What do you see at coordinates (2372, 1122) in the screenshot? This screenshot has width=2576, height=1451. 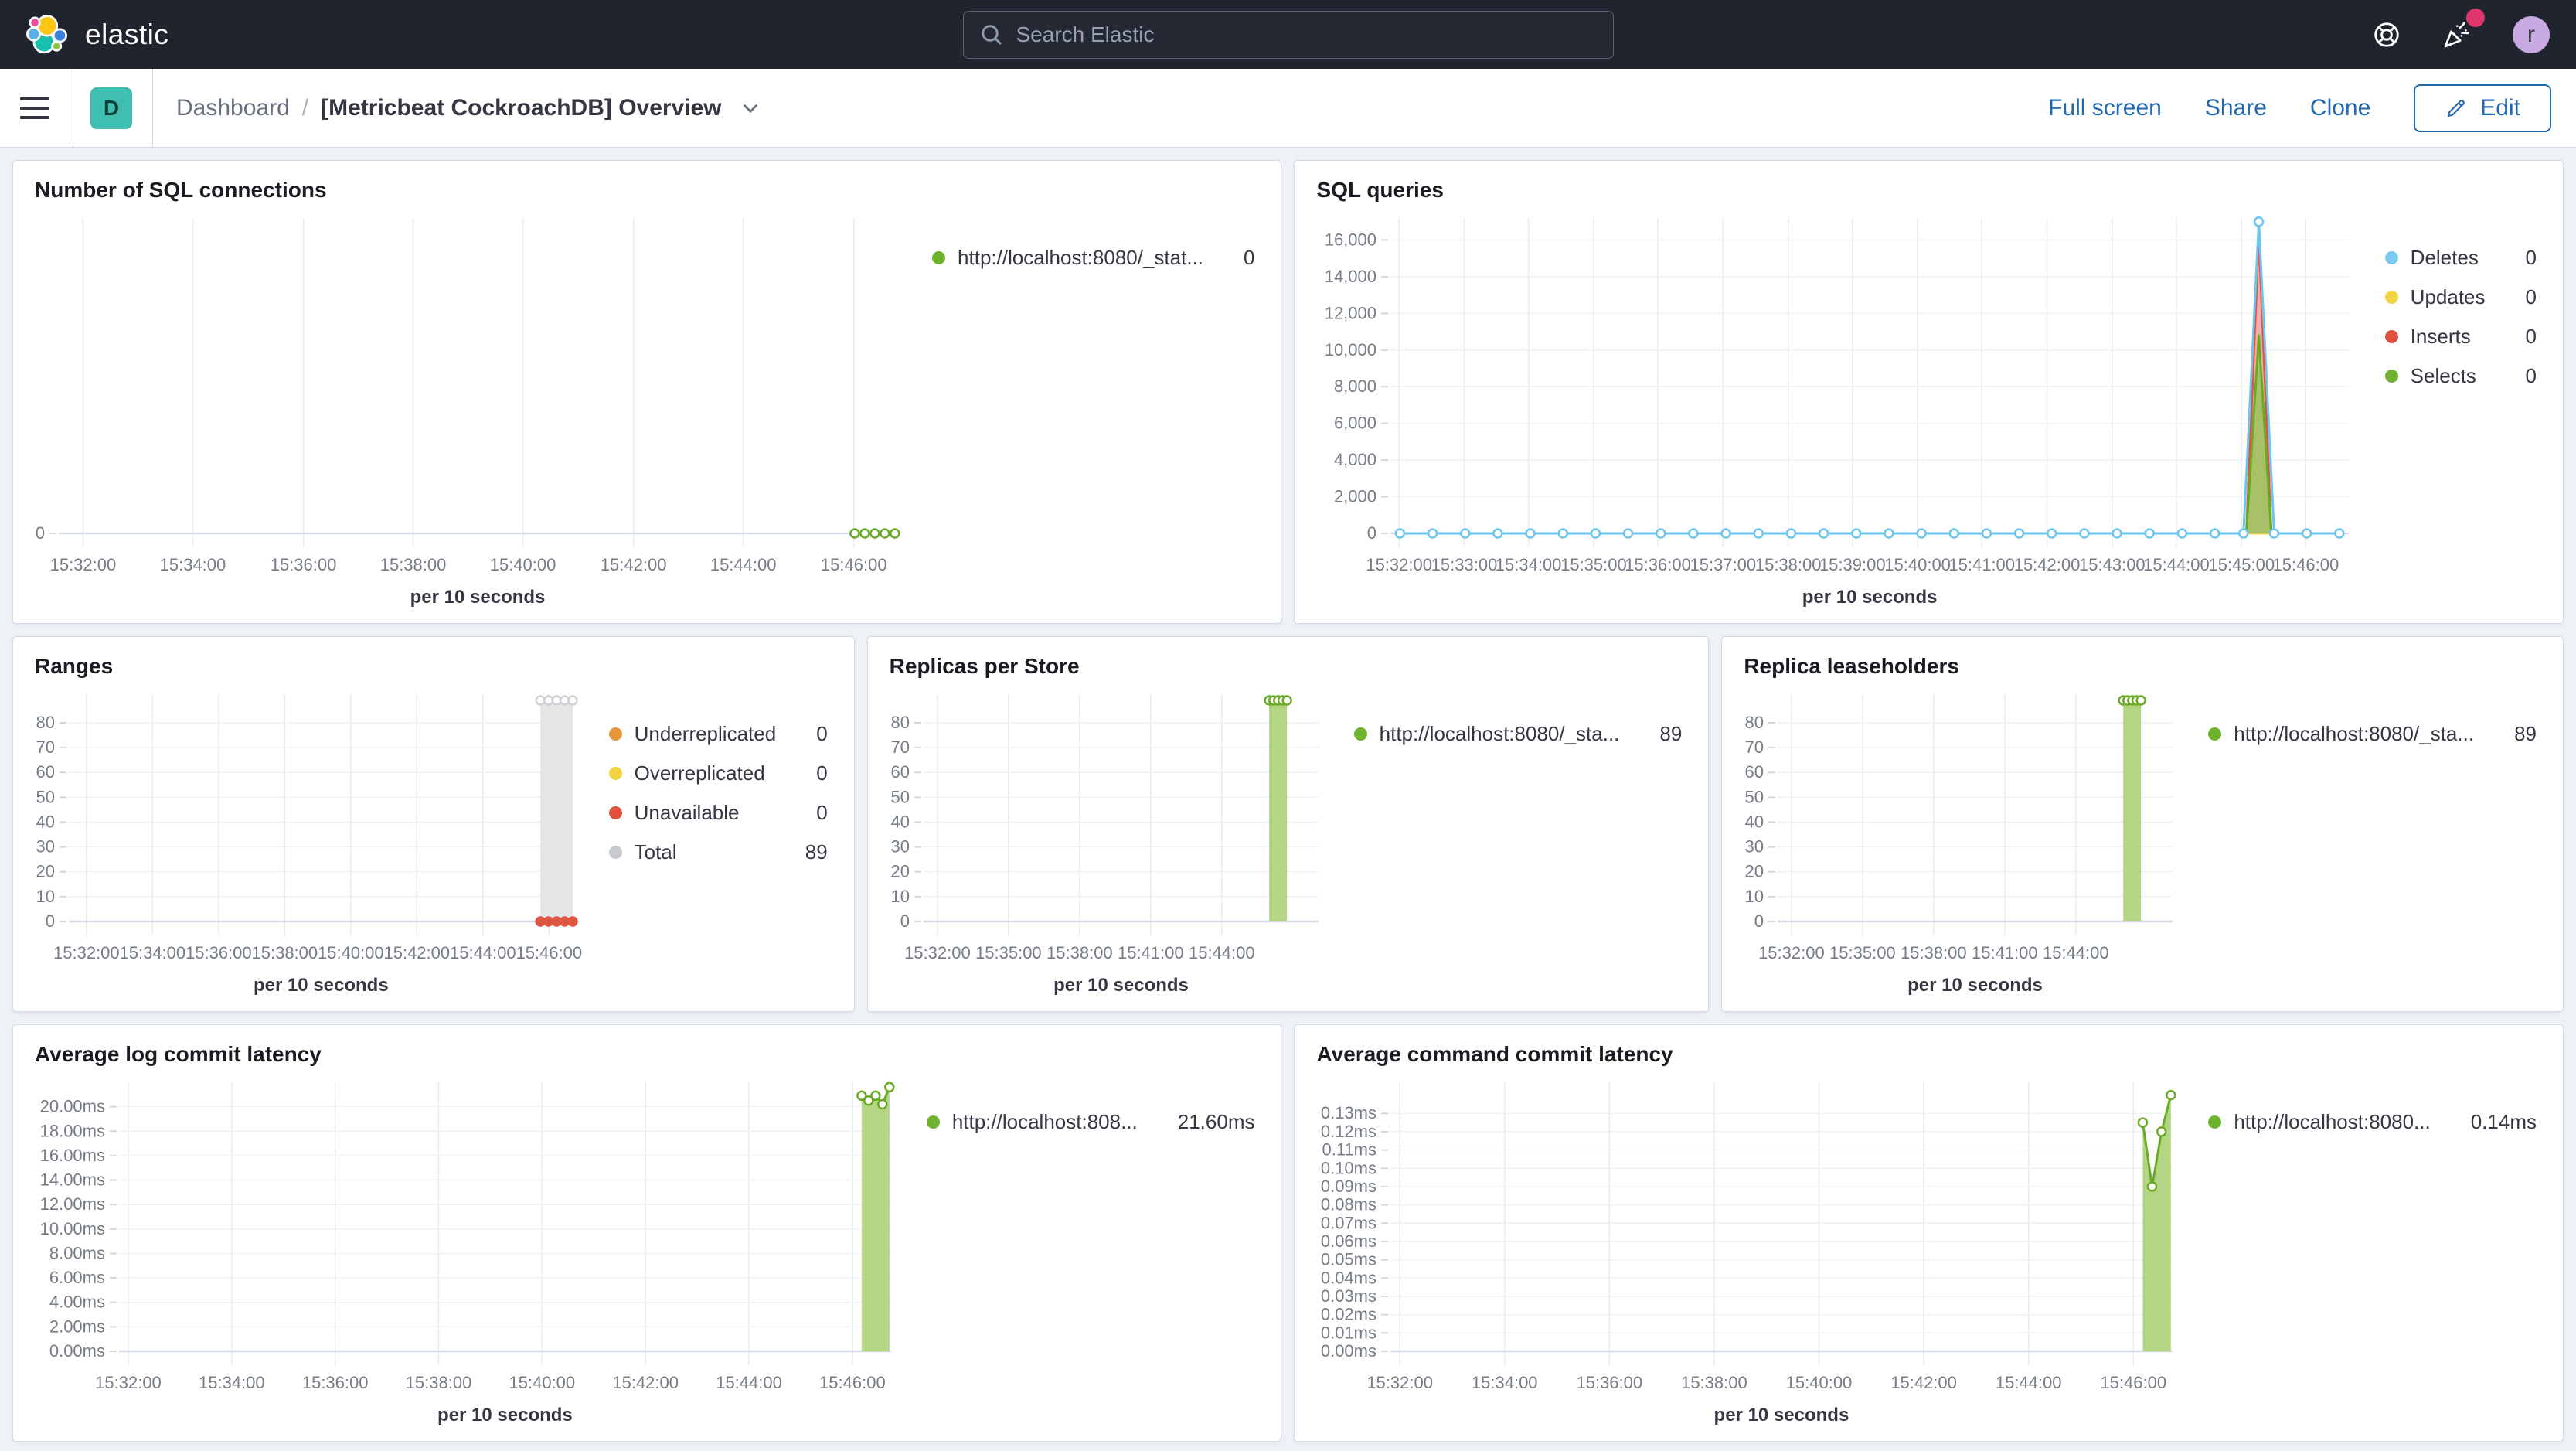 I see `legend-item: http://localhost:8080... 0.14ms` at bounding box center [2372, 1122].